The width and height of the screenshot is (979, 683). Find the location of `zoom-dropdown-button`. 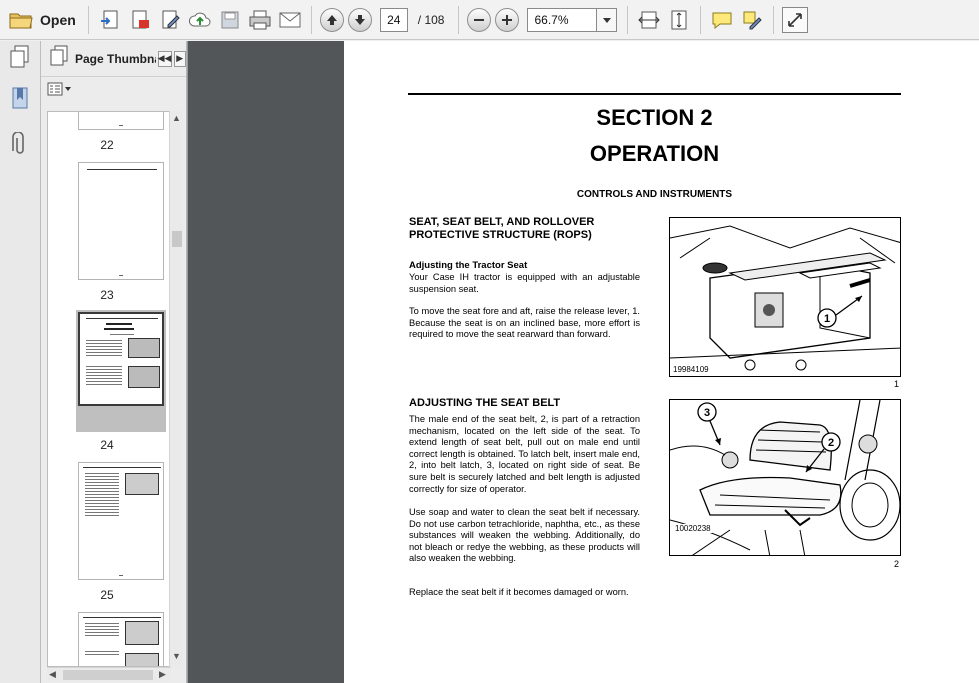

zoom-dropdown-button is located at coordinates (607, 19).